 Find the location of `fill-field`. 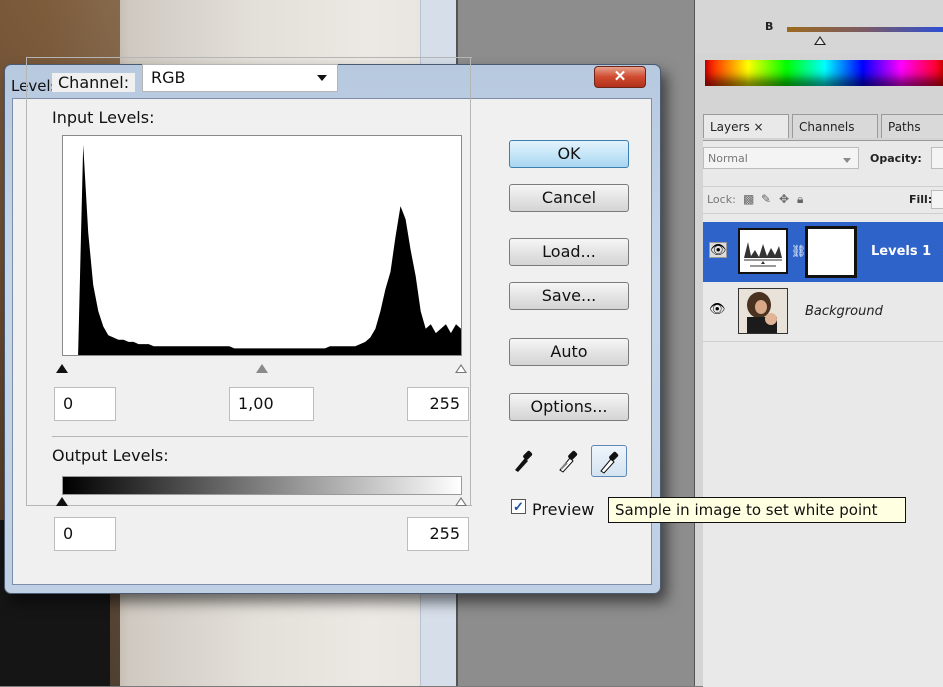

fill-field is located at coordinates (937, 199).